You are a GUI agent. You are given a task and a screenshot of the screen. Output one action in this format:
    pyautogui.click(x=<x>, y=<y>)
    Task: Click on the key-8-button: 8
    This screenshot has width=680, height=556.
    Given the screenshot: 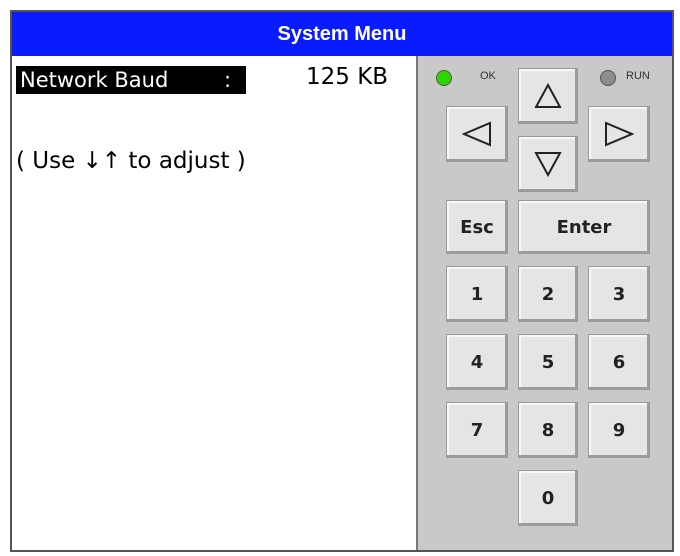 What is the action you would take?
    pyautogui.click(x=548, y=430)
    